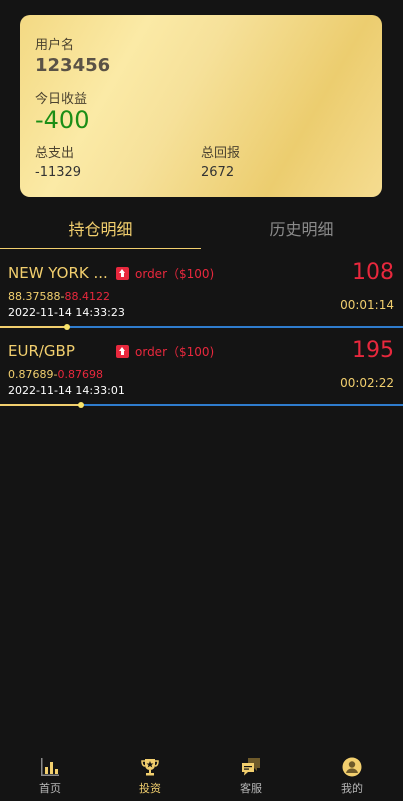 This screenshot has height=801, width=403. I want to click on chat-bubbles-icon, so click(251, 767).